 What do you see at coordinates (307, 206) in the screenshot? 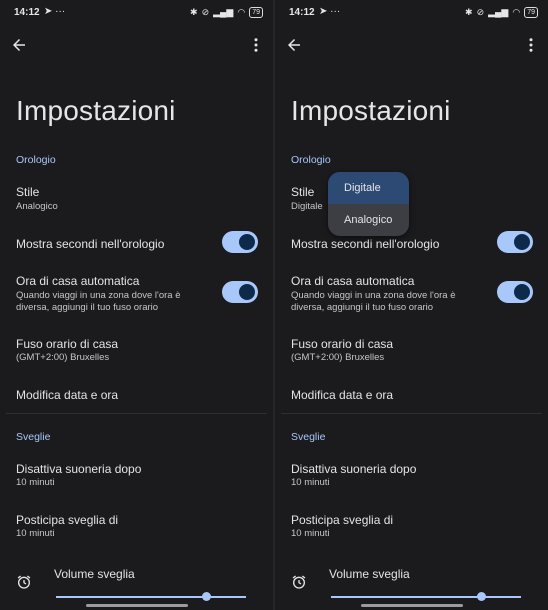
I see `style-value: Digitale` at bounding box center [307, 206].